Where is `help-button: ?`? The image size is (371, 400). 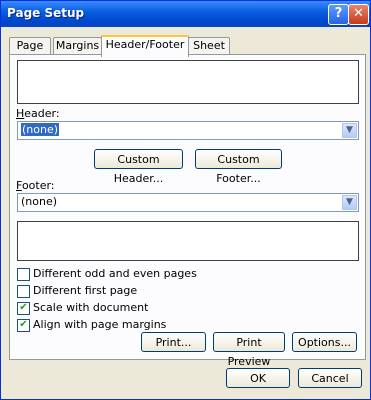
help-button: ? is located at coordinates (338, 14).